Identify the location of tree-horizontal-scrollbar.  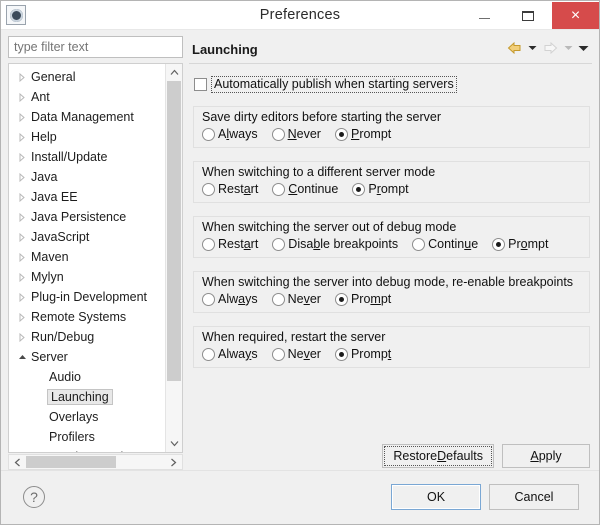
(95, 462).